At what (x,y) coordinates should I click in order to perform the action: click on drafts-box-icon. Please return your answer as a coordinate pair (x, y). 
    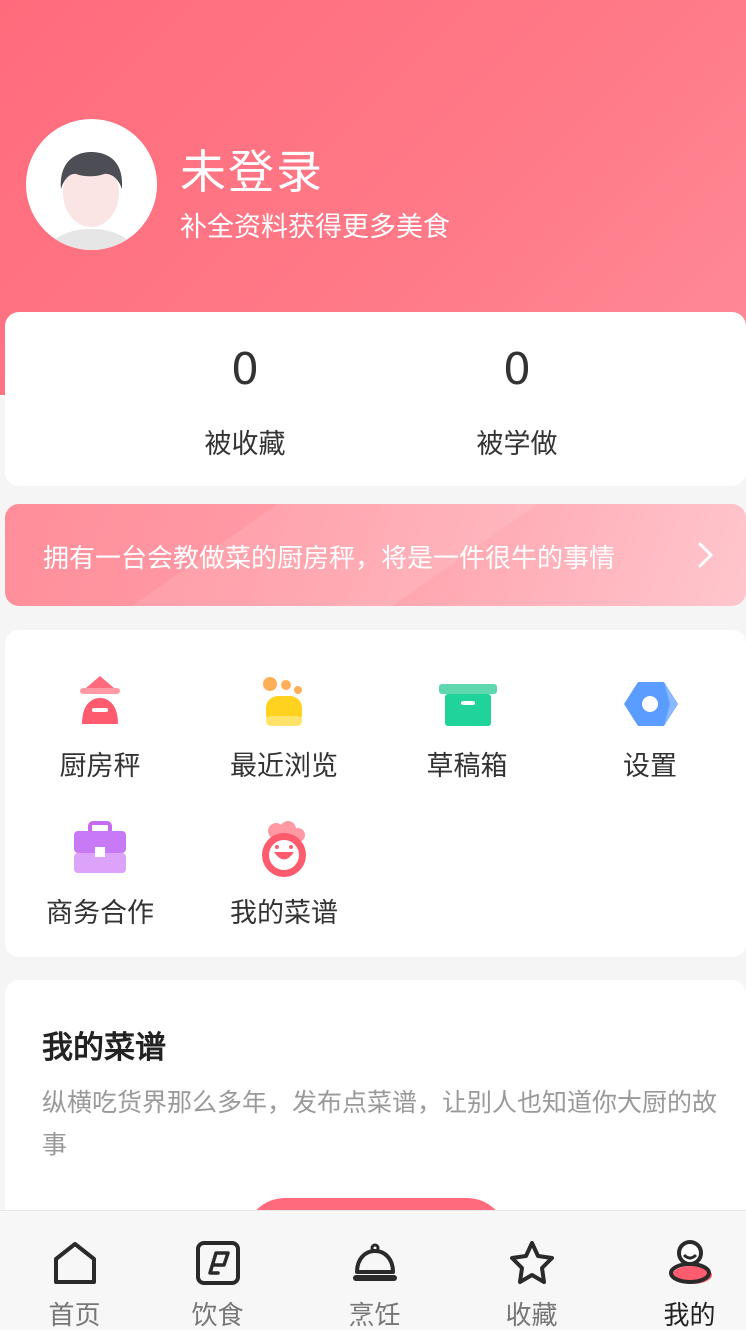
    Looking at the image, I should click on (468, 705).